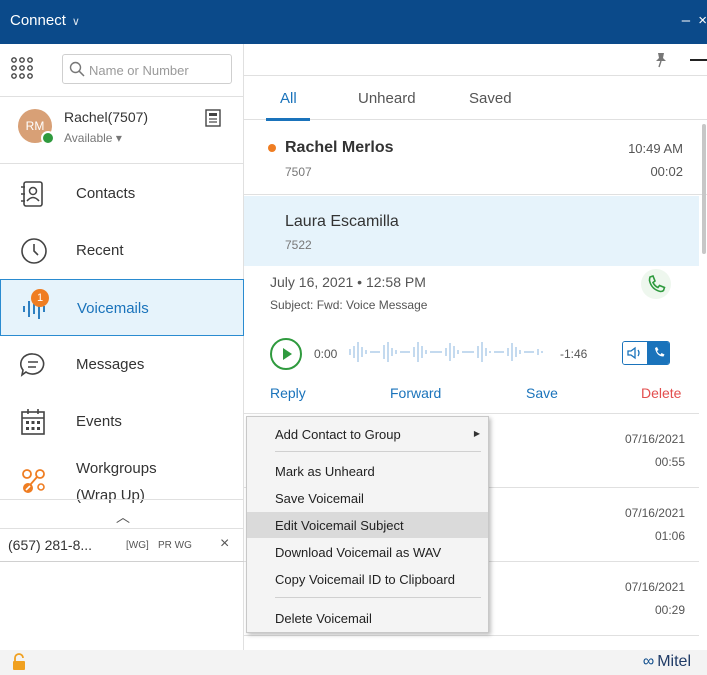 The image size is (707, 675). What do you see at coordinates (38, 20) in the screenshot?
I see `app-title: Connect` at bounding box center [38, 20].